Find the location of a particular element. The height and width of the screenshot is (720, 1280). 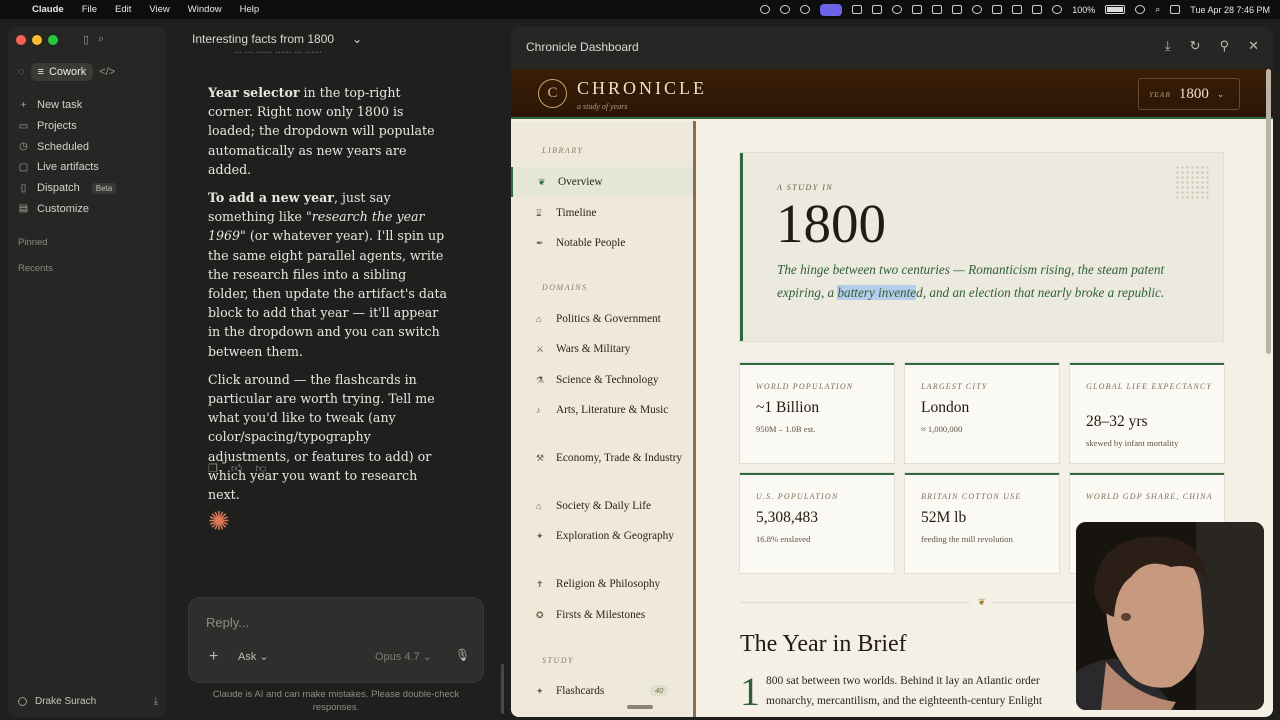

hero-kicker: A STUDY IN is located at coordinates (805, 187).